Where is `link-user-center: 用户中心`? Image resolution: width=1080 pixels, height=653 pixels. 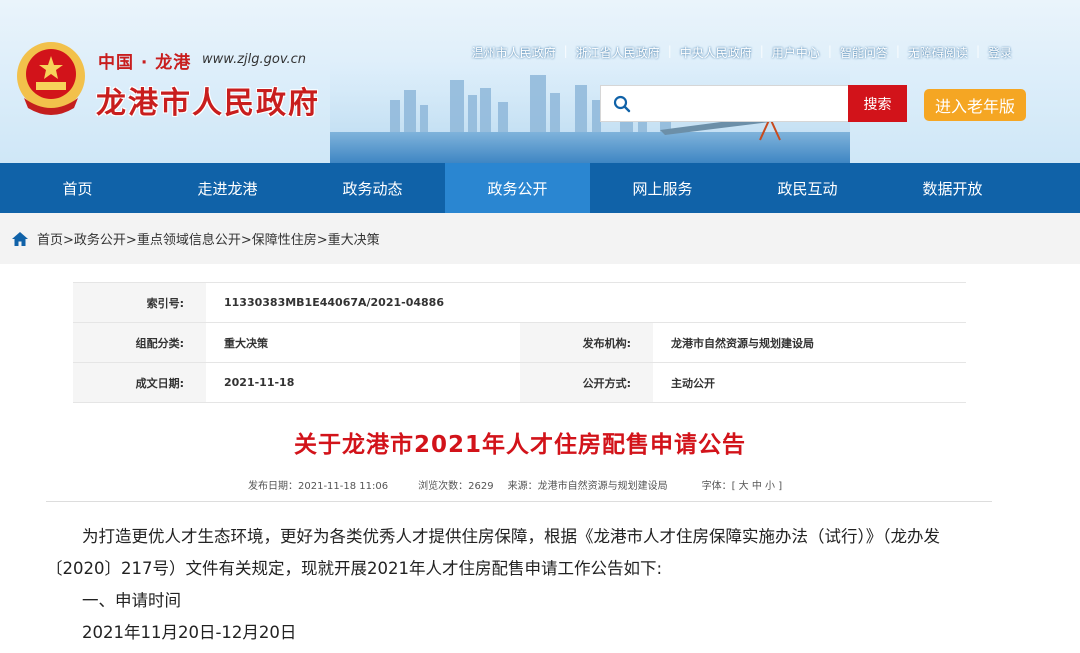 link-user-center: 用户中心 is located at coordinates (796, 52).